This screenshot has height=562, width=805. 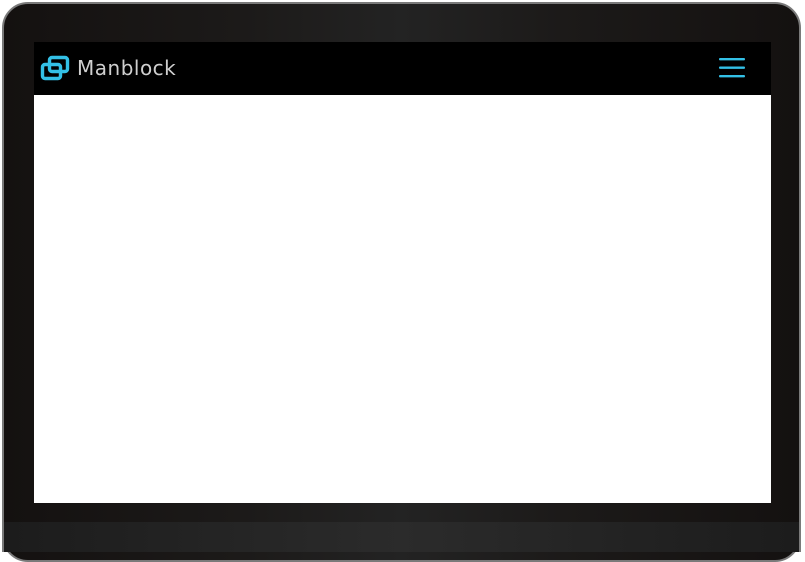 What do you see at coordinates (402, 68) in the screenshot?
I see `top-navbar: Manblock` at bounding box center [402, 68].